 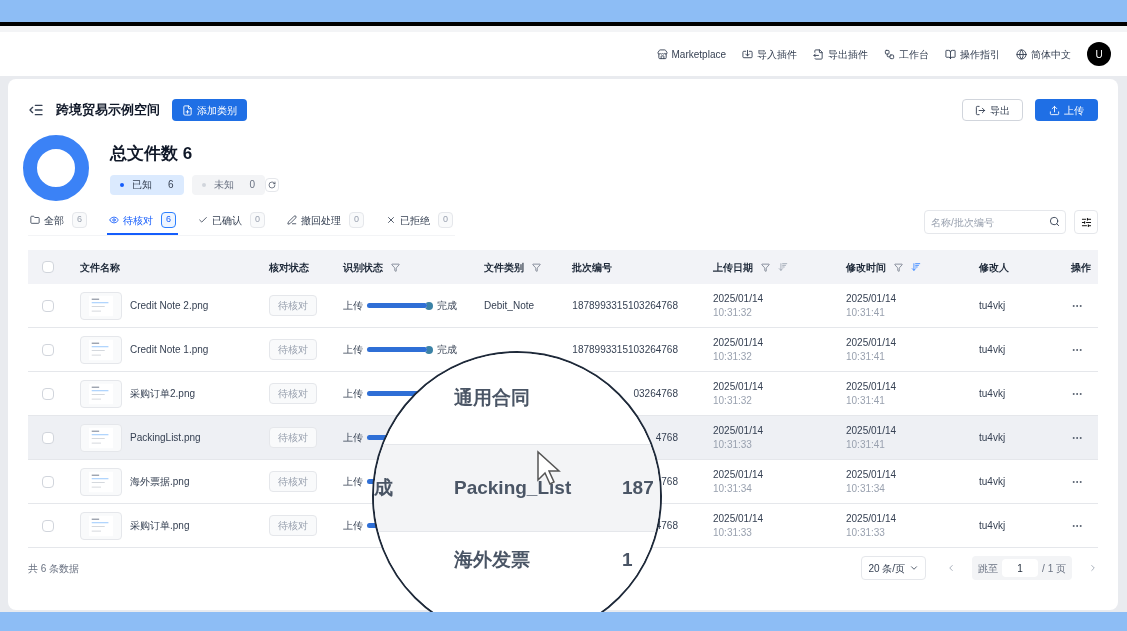 What do you see at coordinates (1093, 568) in the screenshot?
I see `next-page-icon` at bounding box center [1093, 568].